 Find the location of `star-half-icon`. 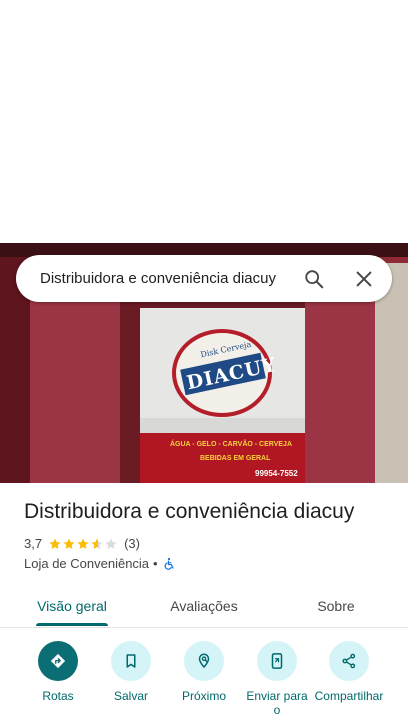

star-half-icon is located at coordinates (97, 543).